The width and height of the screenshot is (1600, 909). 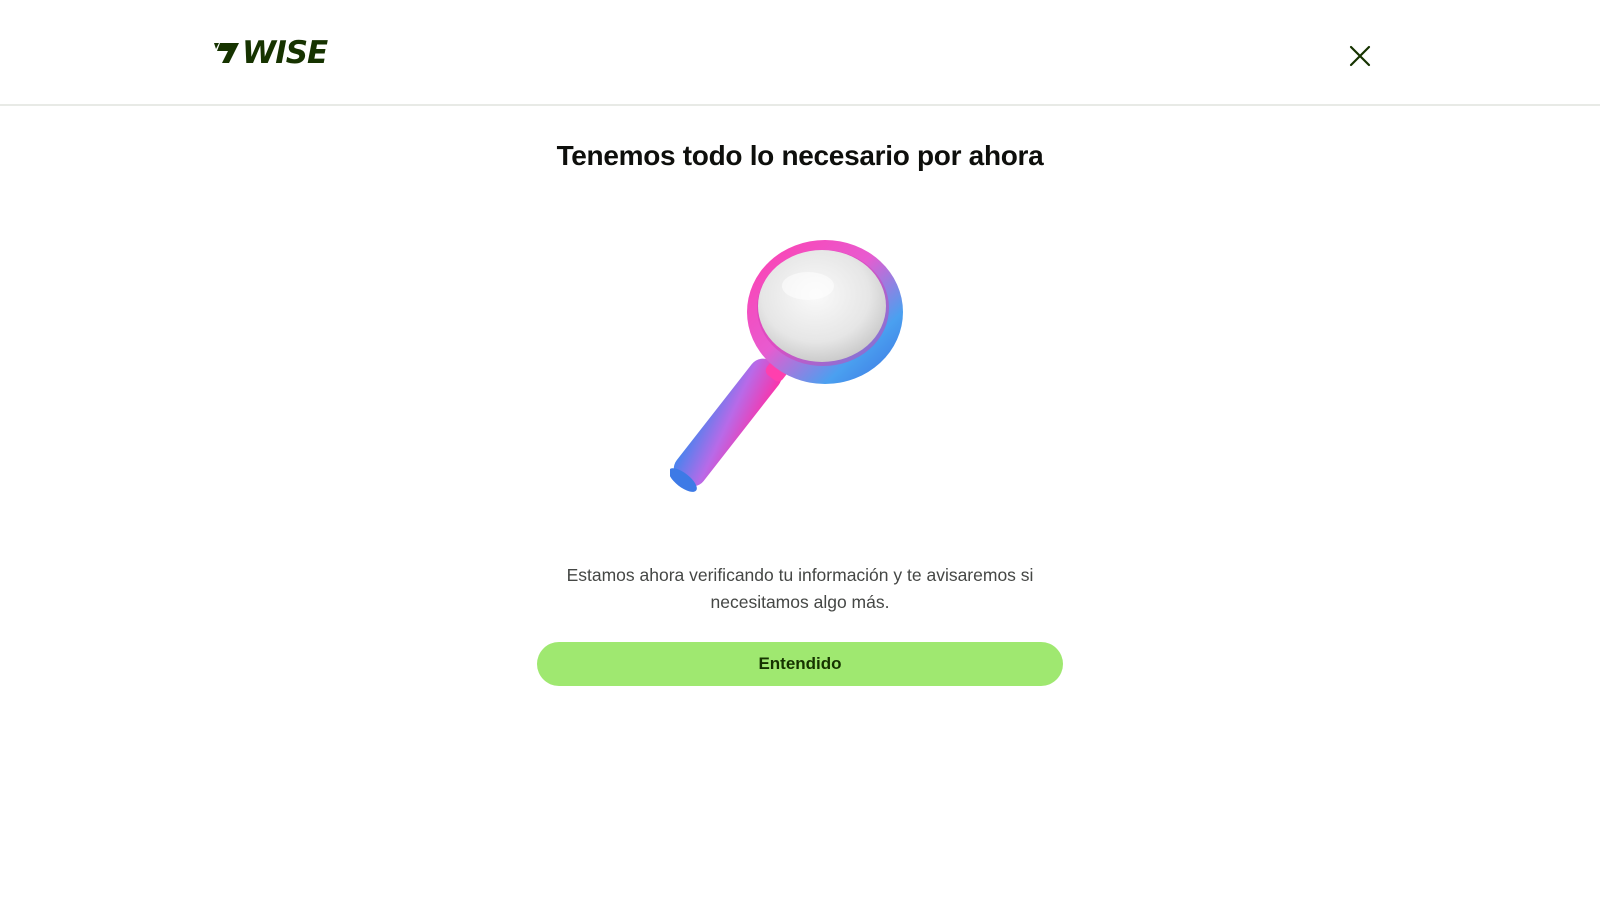 I want to click on top-bar: WISE, so click(x=800, y=53).